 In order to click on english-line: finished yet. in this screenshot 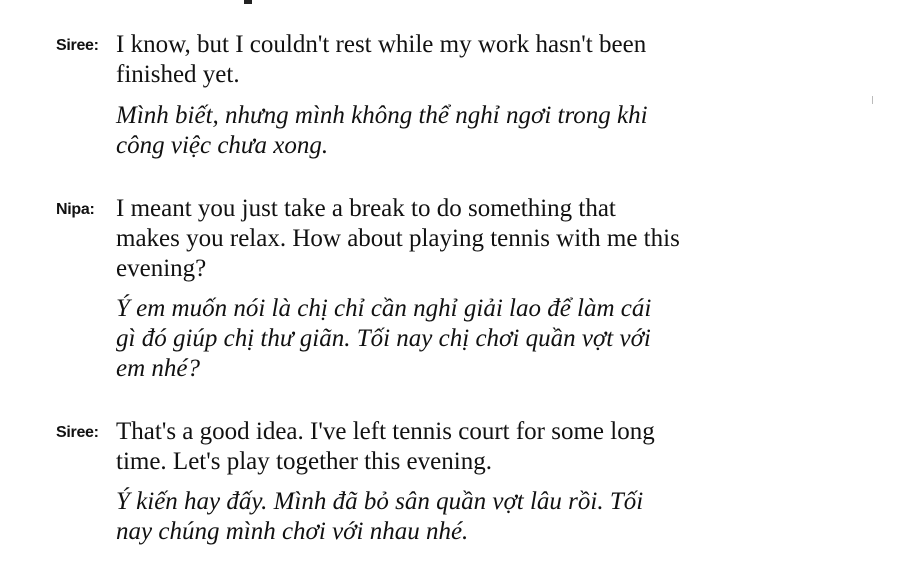, I will do `click(178, 74)`.